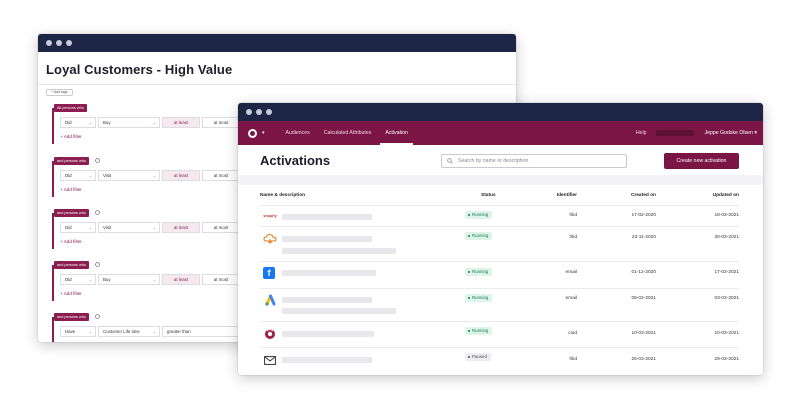  Describe the element at coordinates (488, 195) in the screenshot. I see `col-status: Status` at that location.